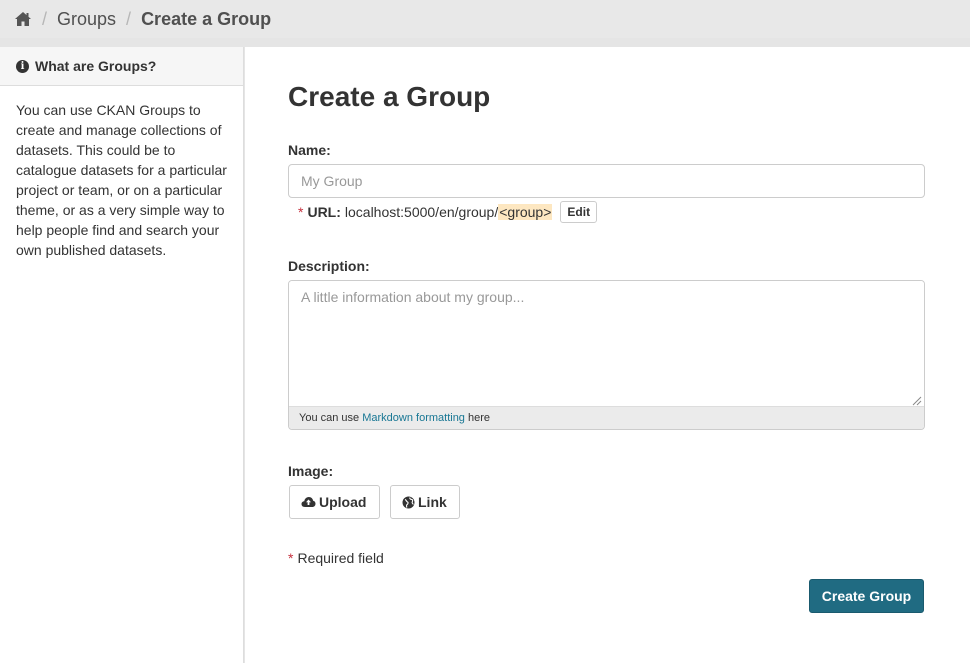 The image size is (970, 663). I want to click on resize-handle-icon, so click(917, 399).